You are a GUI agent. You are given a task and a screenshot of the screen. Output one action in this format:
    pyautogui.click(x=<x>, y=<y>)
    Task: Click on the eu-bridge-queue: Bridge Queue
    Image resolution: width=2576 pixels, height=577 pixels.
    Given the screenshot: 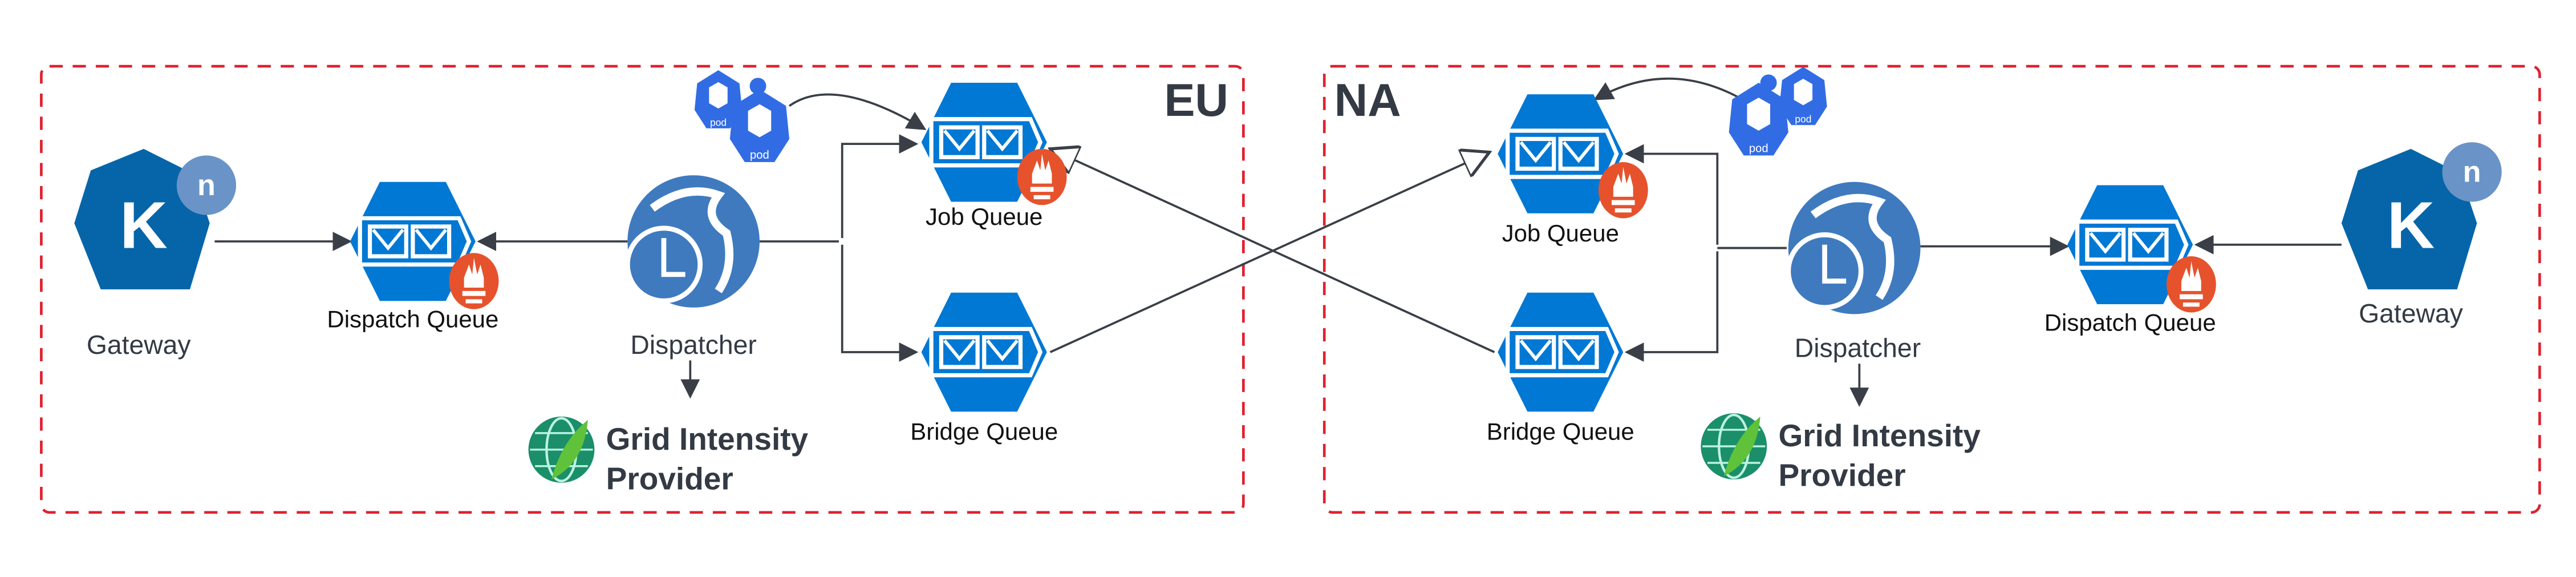 What is the action you would take?
    pyautogui.click(x=984, y=369)
    